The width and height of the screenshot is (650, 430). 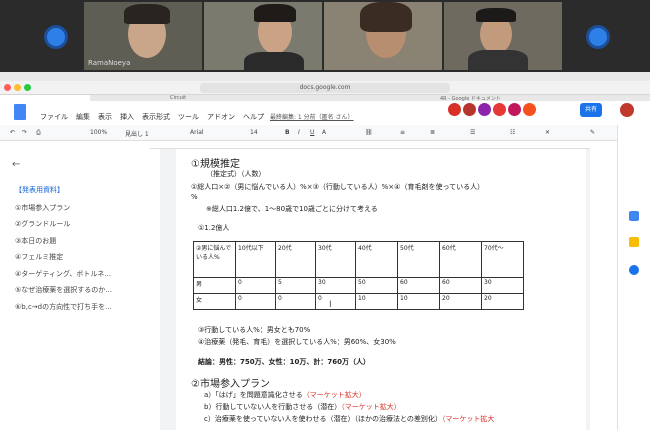 I want to click on url-field: docs.google.com, so click(x=325, y=88).